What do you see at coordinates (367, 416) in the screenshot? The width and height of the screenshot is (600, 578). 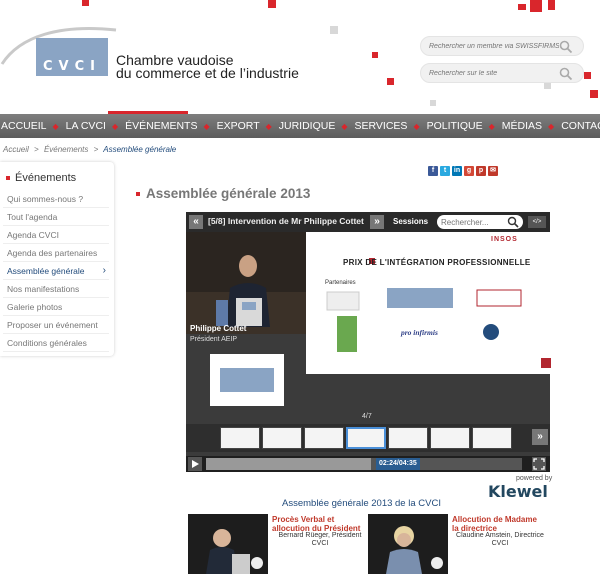 I see `slide-counter: 4/7` at bounding box center [367, 416].